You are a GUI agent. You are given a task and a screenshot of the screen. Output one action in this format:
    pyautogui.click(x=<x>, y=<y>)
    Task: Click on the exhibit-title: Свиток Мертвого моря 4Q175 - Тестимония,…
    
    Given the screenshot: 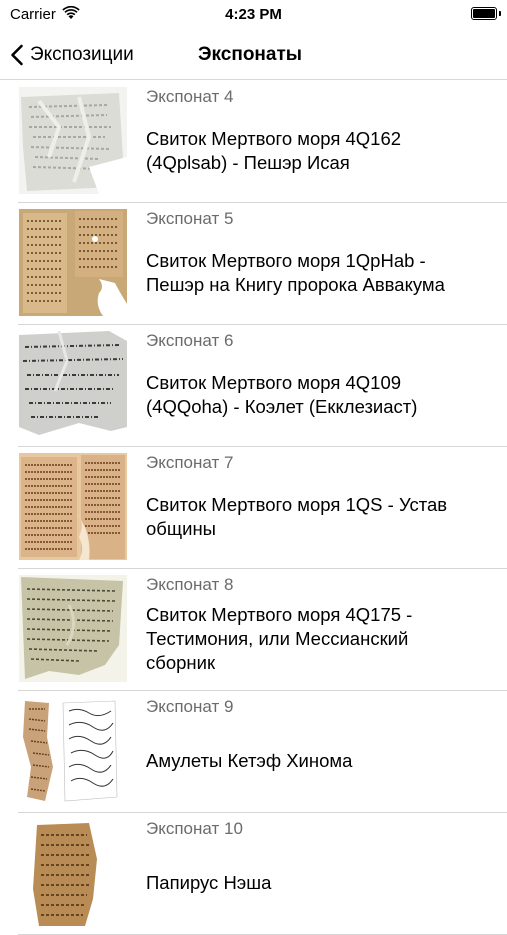 What is the action you would take?
    pyautogui.click(x=279, y=638)
    